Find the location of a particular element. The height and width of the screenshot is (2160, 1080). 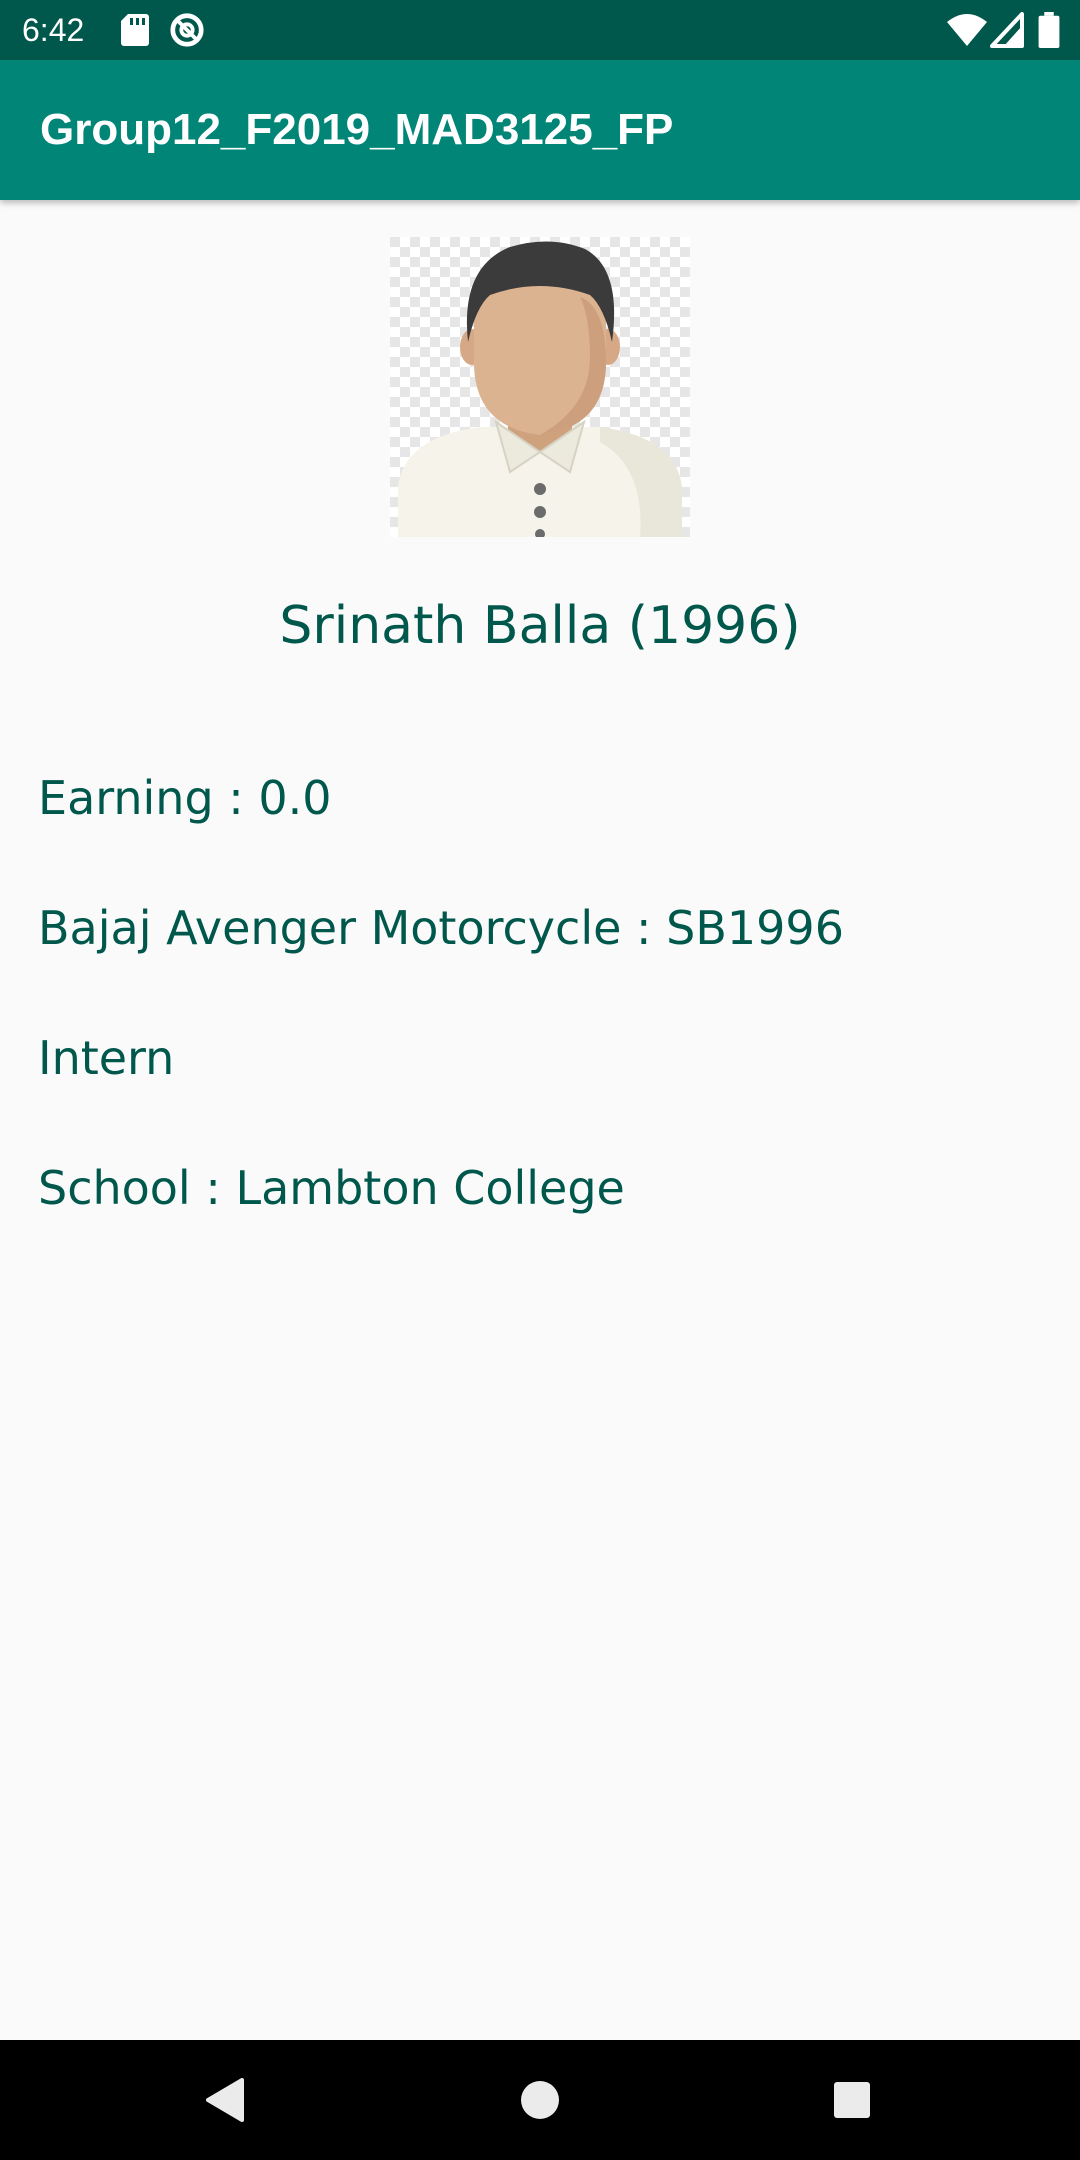

signal-icon is located at coordinates (1007, 30).